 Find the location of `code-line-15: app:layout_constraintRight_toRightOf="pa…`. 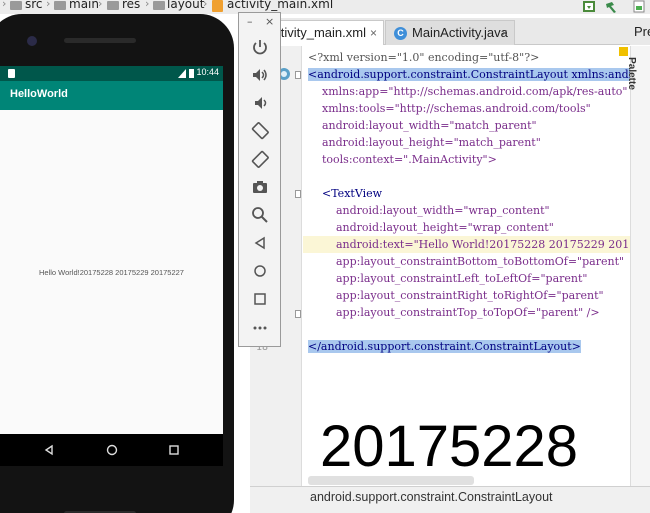

code-line-15: app:layout_constraintRight_toRightOf="pa… is located at coordinates (456, 295).